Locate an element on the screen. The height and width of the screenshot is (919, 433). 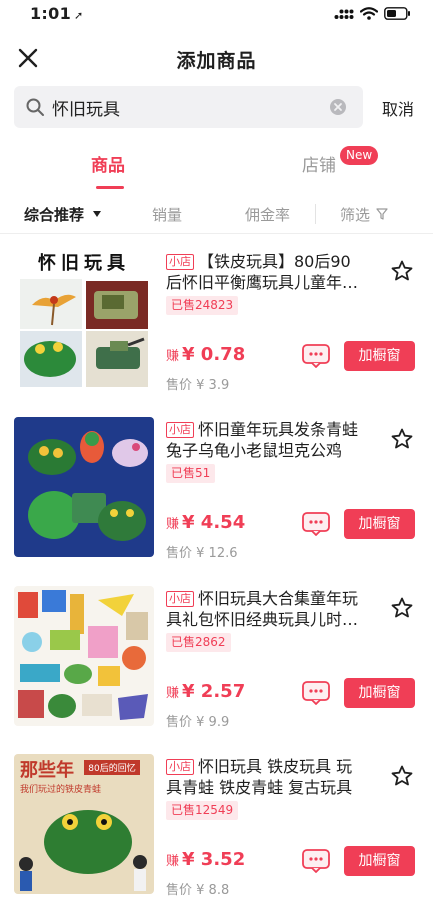
cellular-signal-icon is located at coordinates (344, 14).